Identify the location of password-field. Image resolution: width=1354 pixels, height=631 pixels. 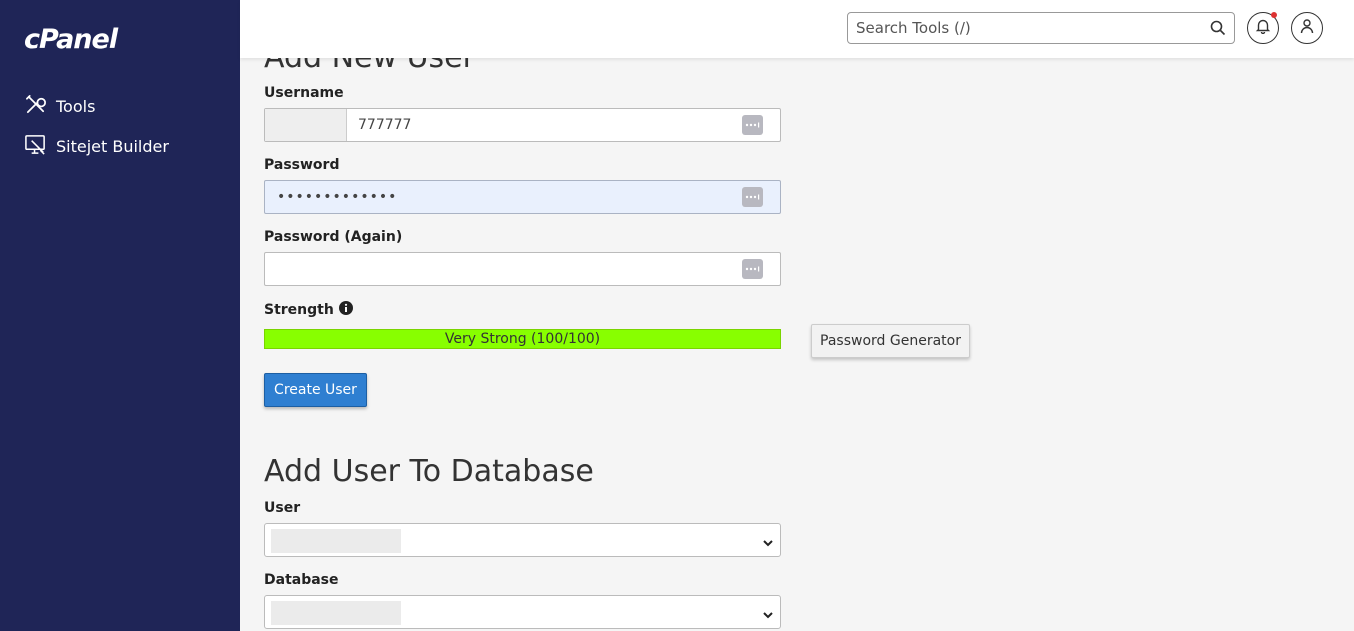
(522, 197).